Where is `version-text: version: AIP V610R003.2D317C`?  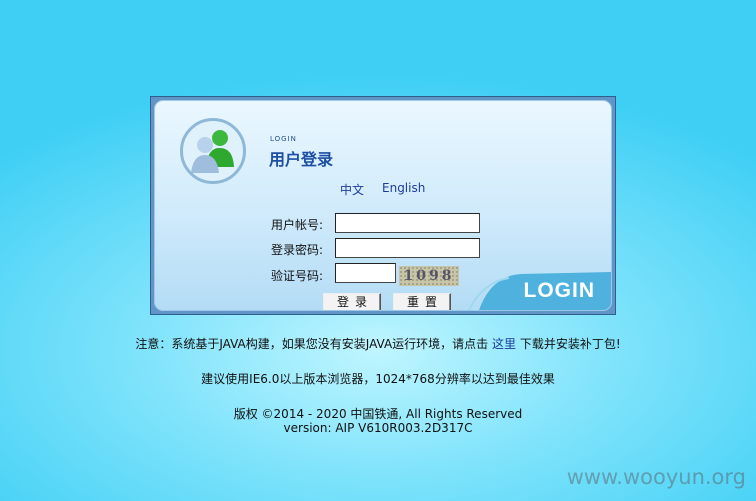
version-text: version: AIP V610R003.2D317C is located at coordinates (378, 428).